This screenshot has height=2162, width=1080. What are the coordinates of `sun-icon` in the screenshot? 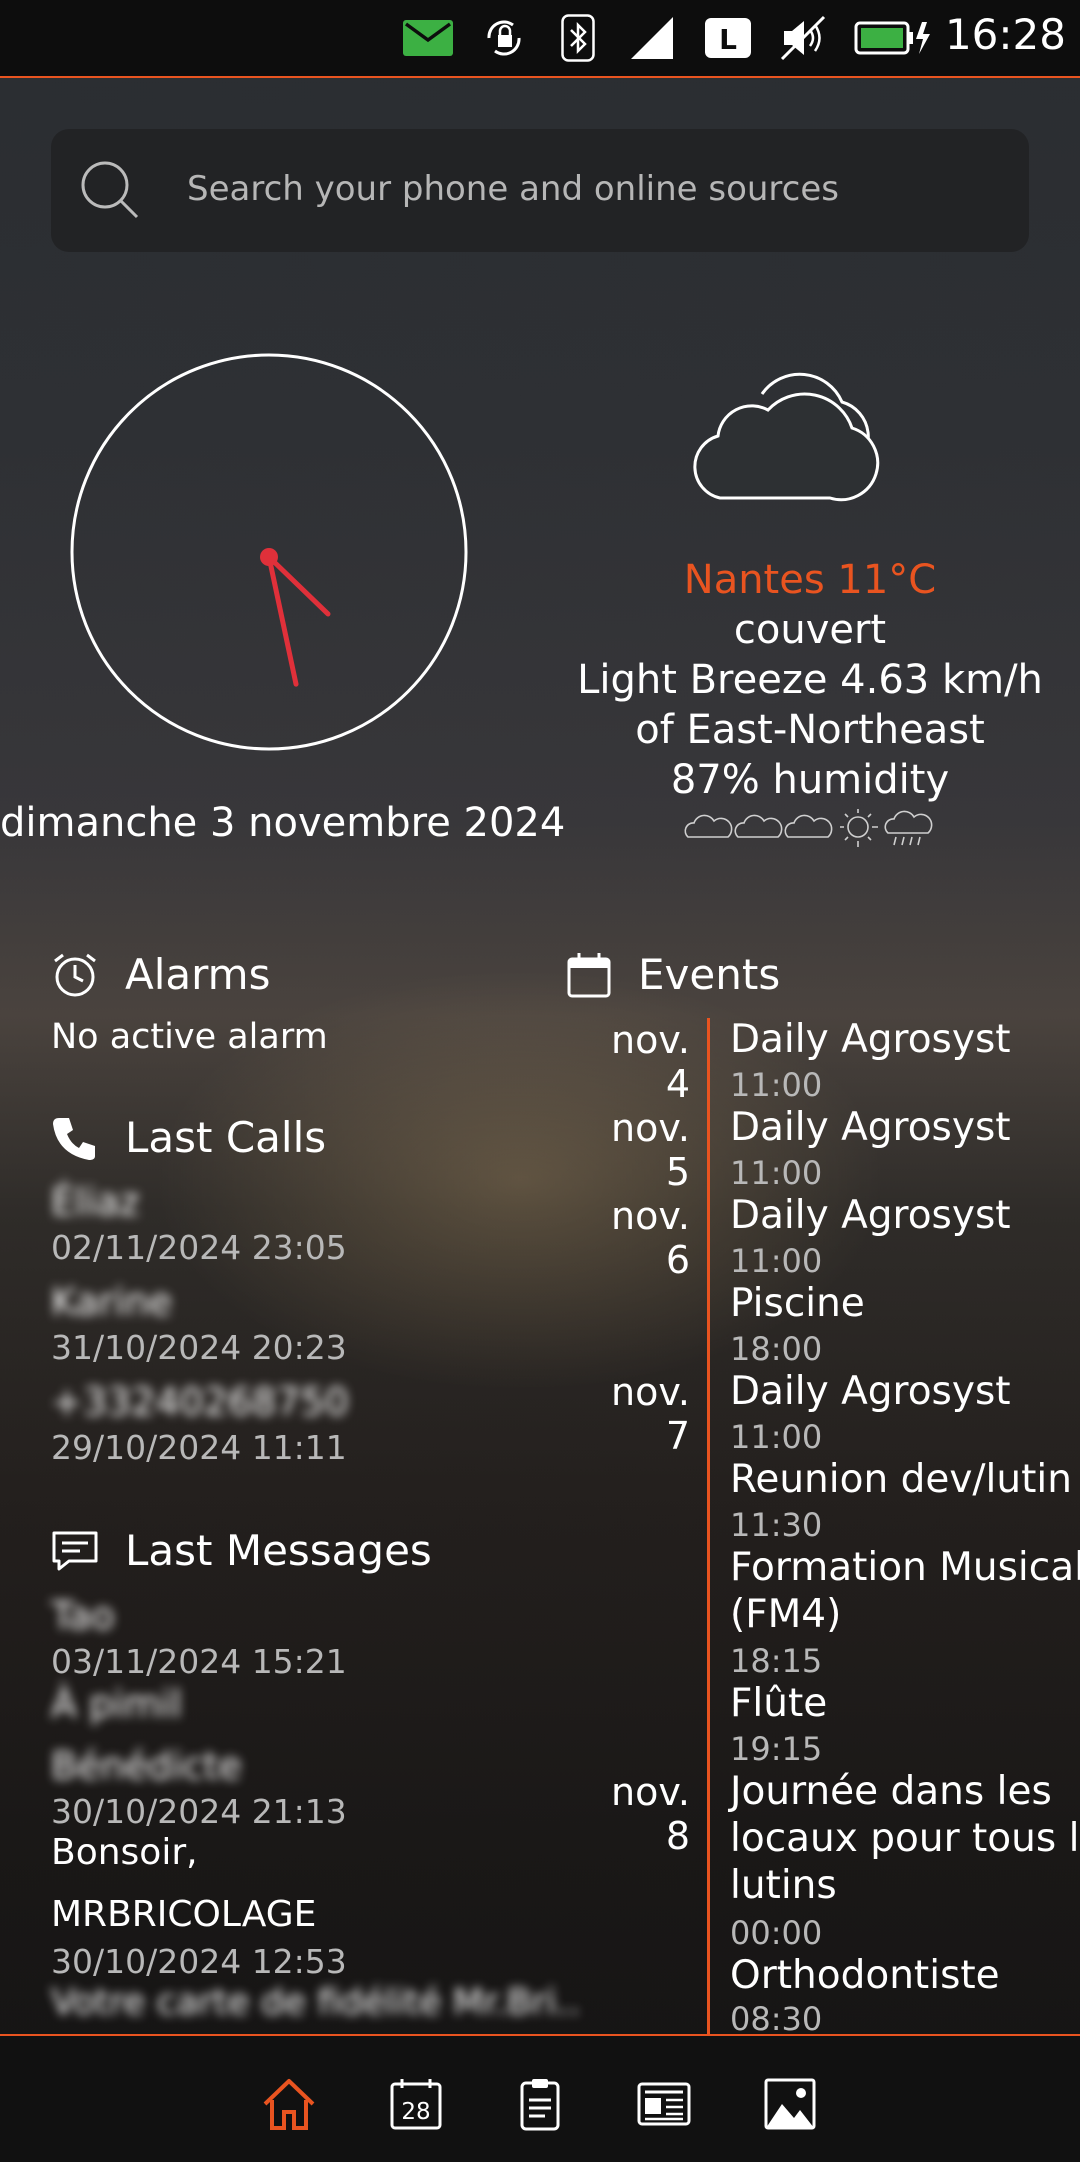 It's located at (859, 828).